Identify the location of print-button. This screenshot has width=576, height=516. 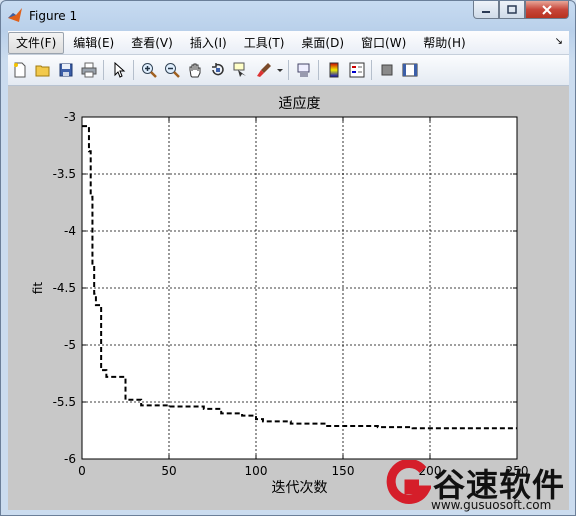
(88, 70).